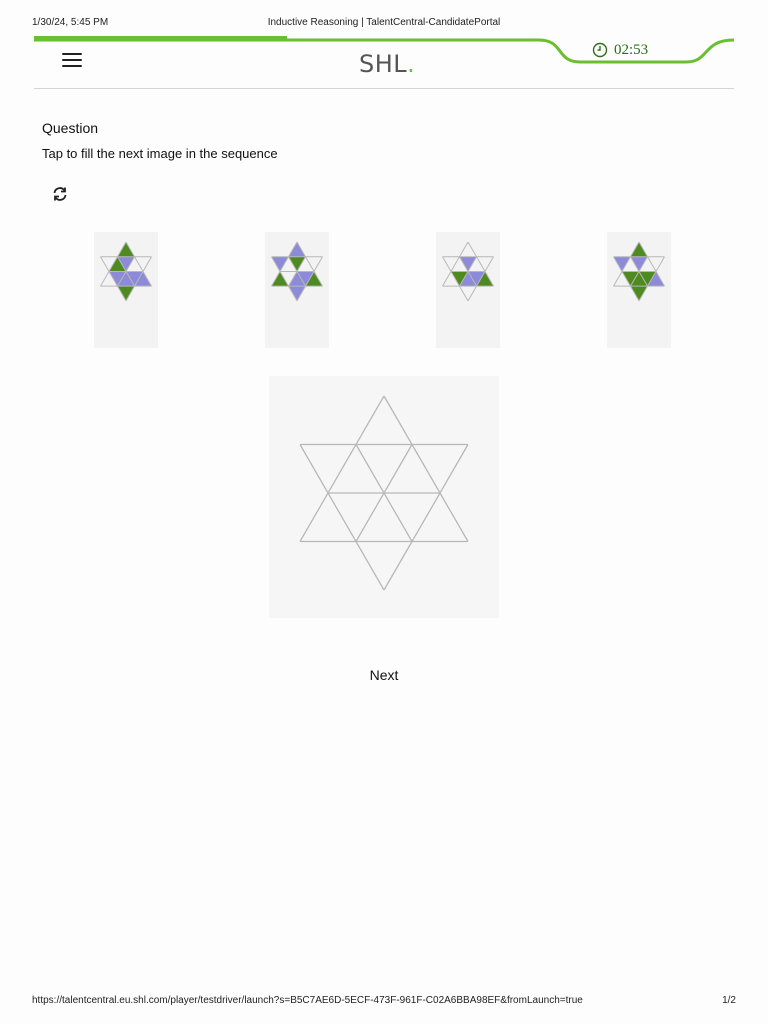 The width and height of the screenshot is (768, 1024). I want to click on logo-text: SHL, so click(383, 64).